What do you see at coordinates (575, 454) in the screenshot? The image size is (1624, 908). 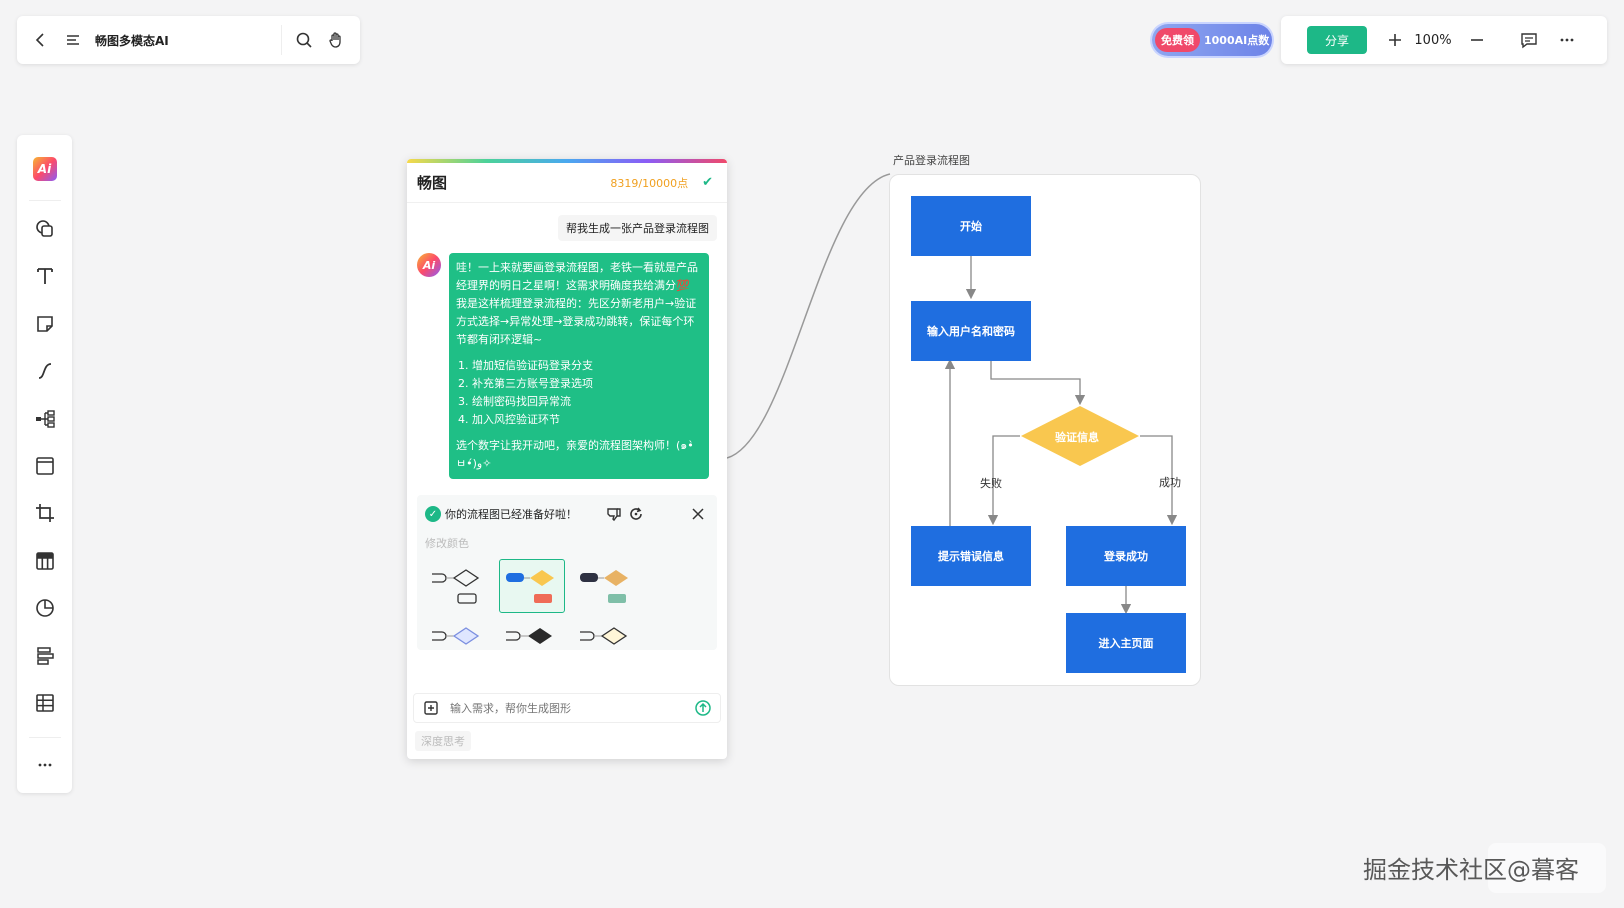 I see `ai-outro-text: 选个数字让我开动吧，亲爱的流程图架构师！(๑•̀ㅂ•́)و✧` at bounding box center [575, 454].